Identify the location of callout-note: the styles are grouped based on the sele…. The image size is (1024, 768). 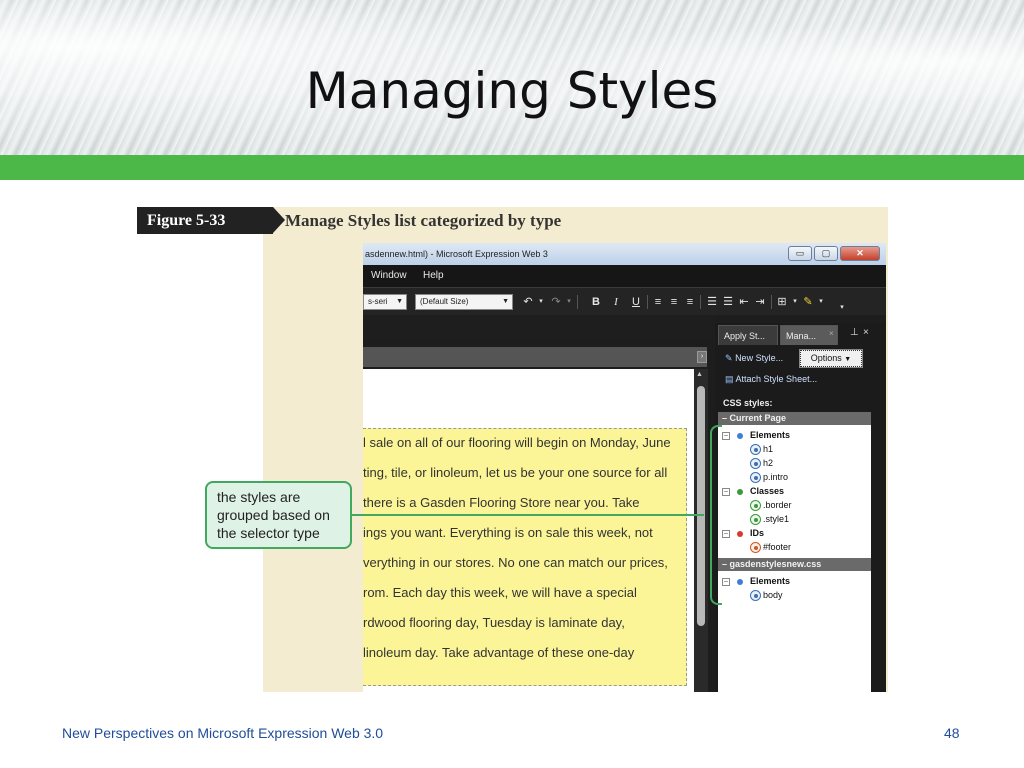
(278, 515).